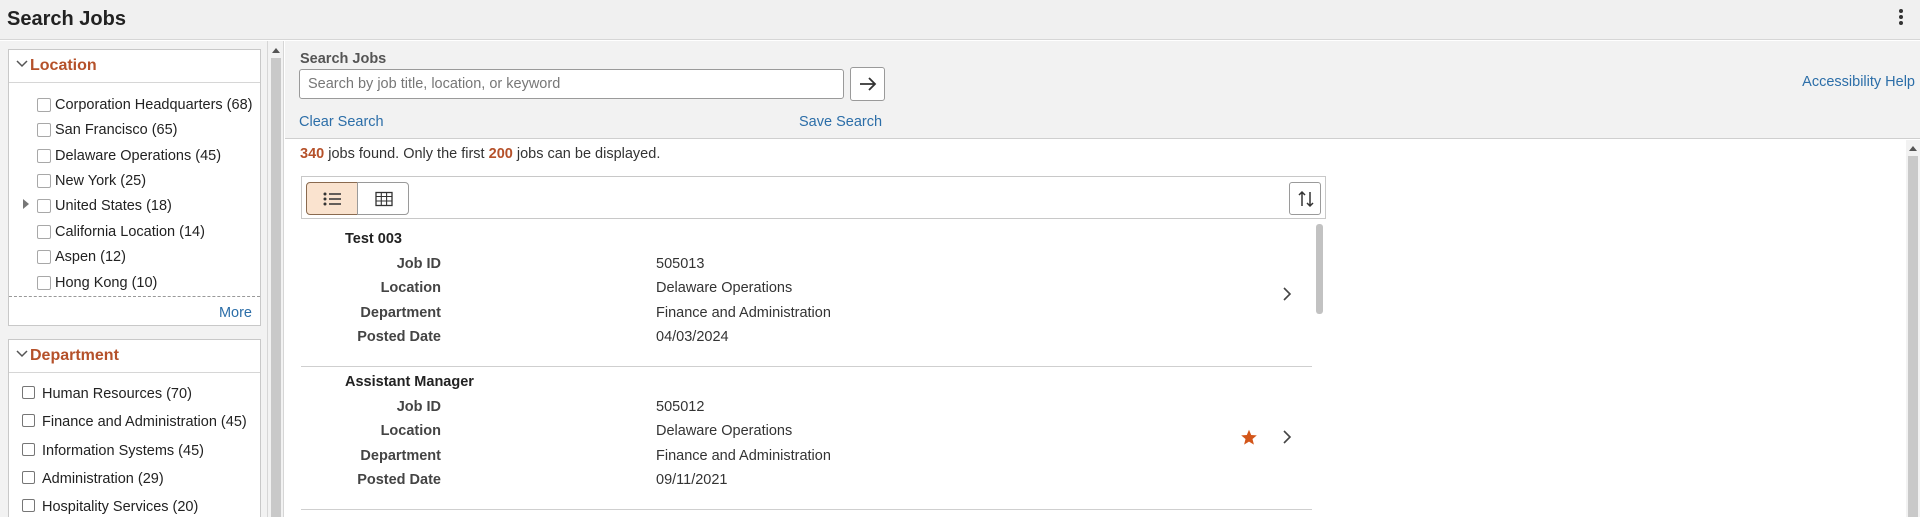 The height and width of the screenshot is (517, 1920). I want to click on expand-triangle-icon, so click(26, 204).